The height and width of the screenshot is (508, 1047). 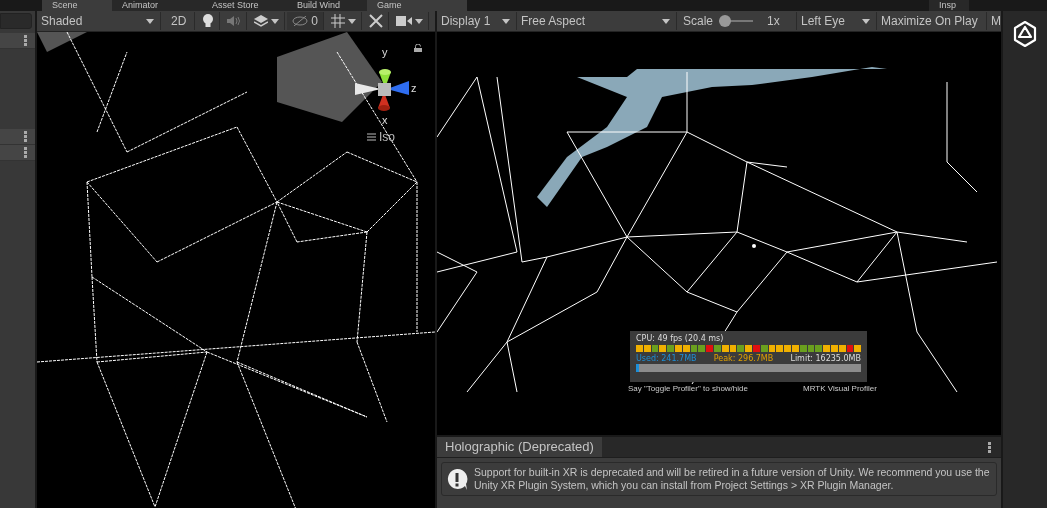 What do you see at coordinates (840, 388) in the screenshot?
I see `profiler-caption: MRTK Visual Profiler` at bounding box center [840, 388].